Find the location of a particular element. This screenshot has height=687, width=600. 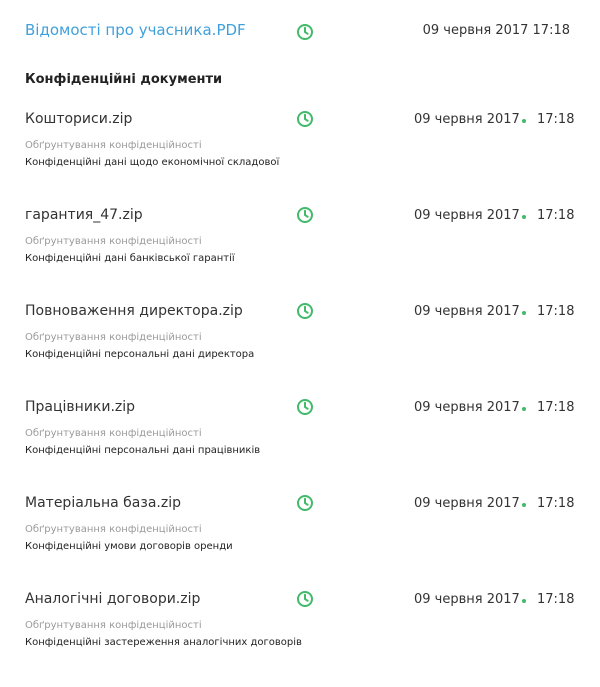

document-name: Працівники.zip is located at coordinates (80, 407).